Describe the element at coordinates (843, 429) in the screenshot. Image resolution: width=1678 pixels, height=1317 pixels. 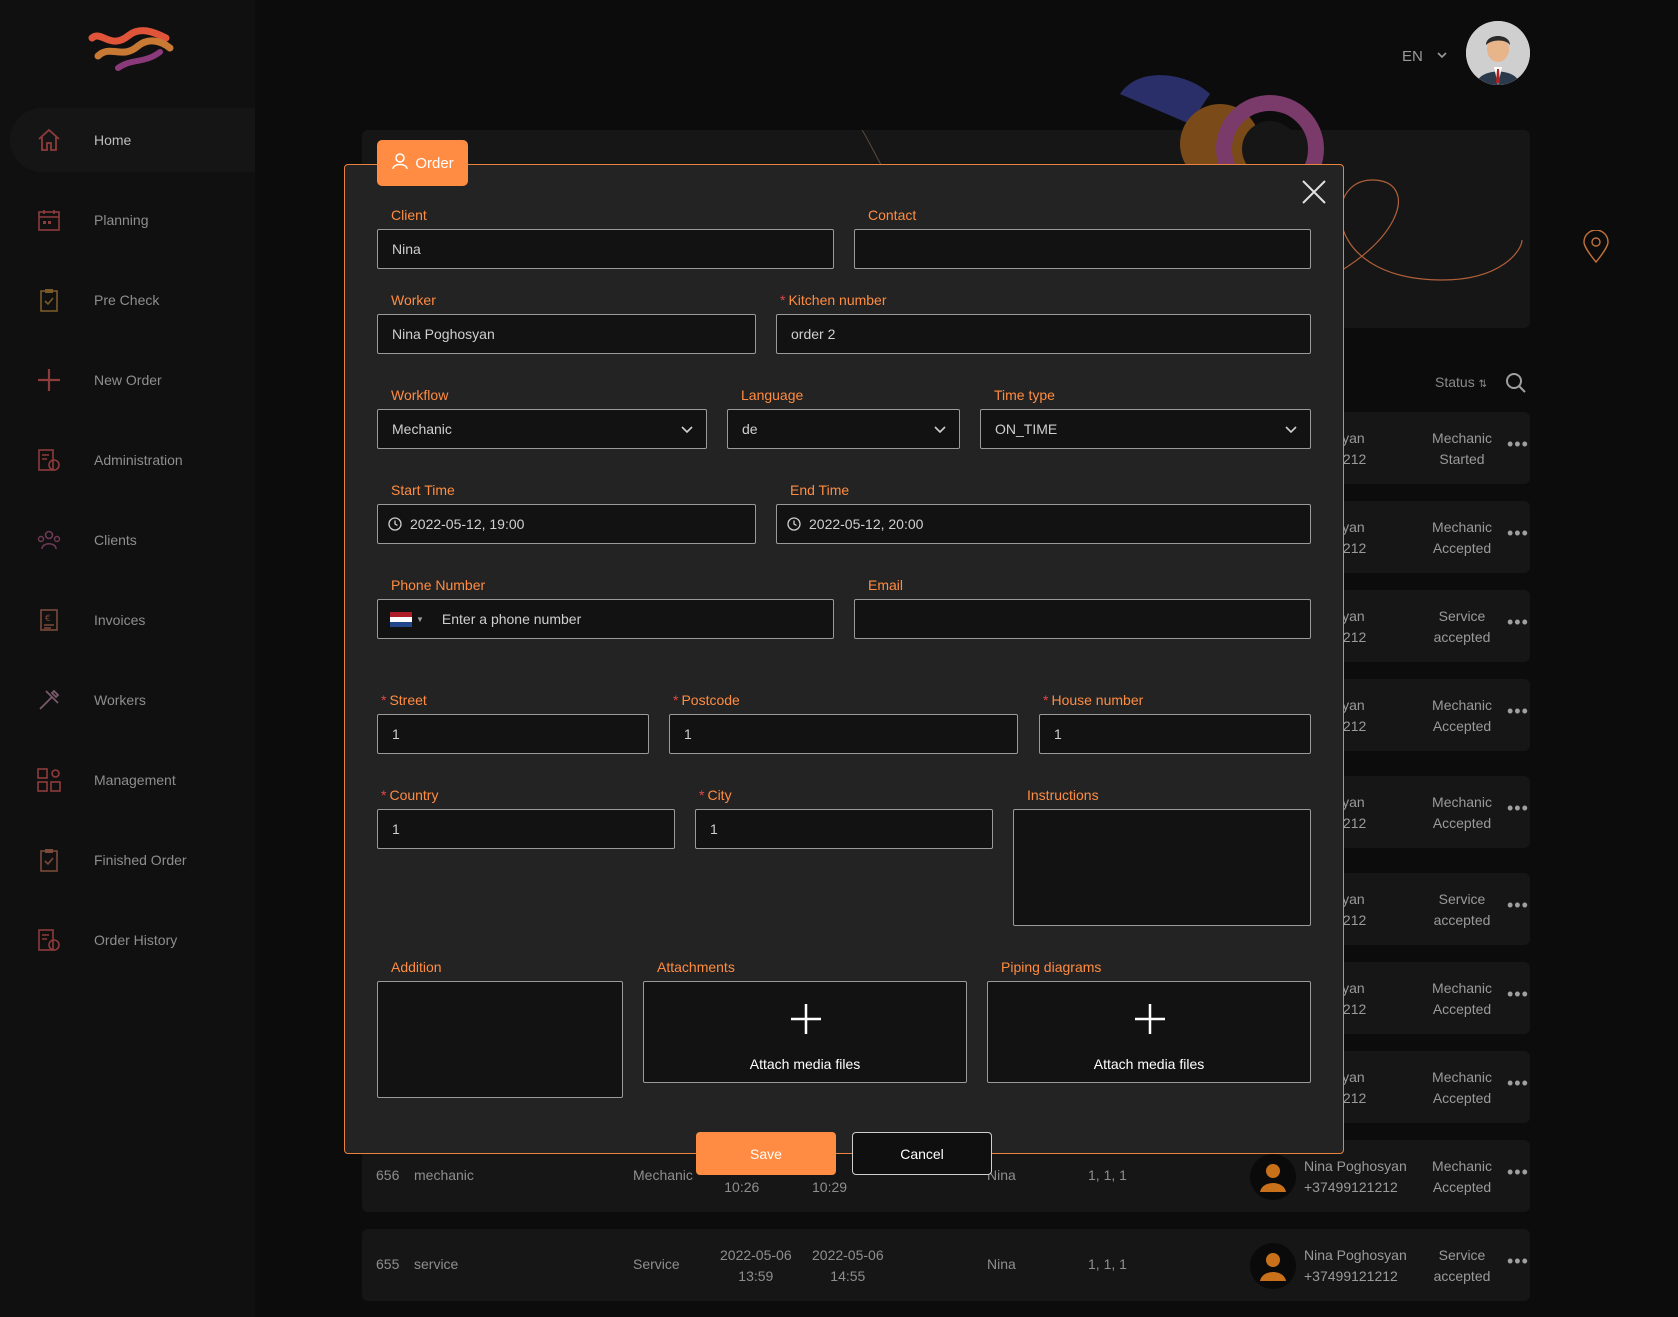
I see `language-select: de` at that location.